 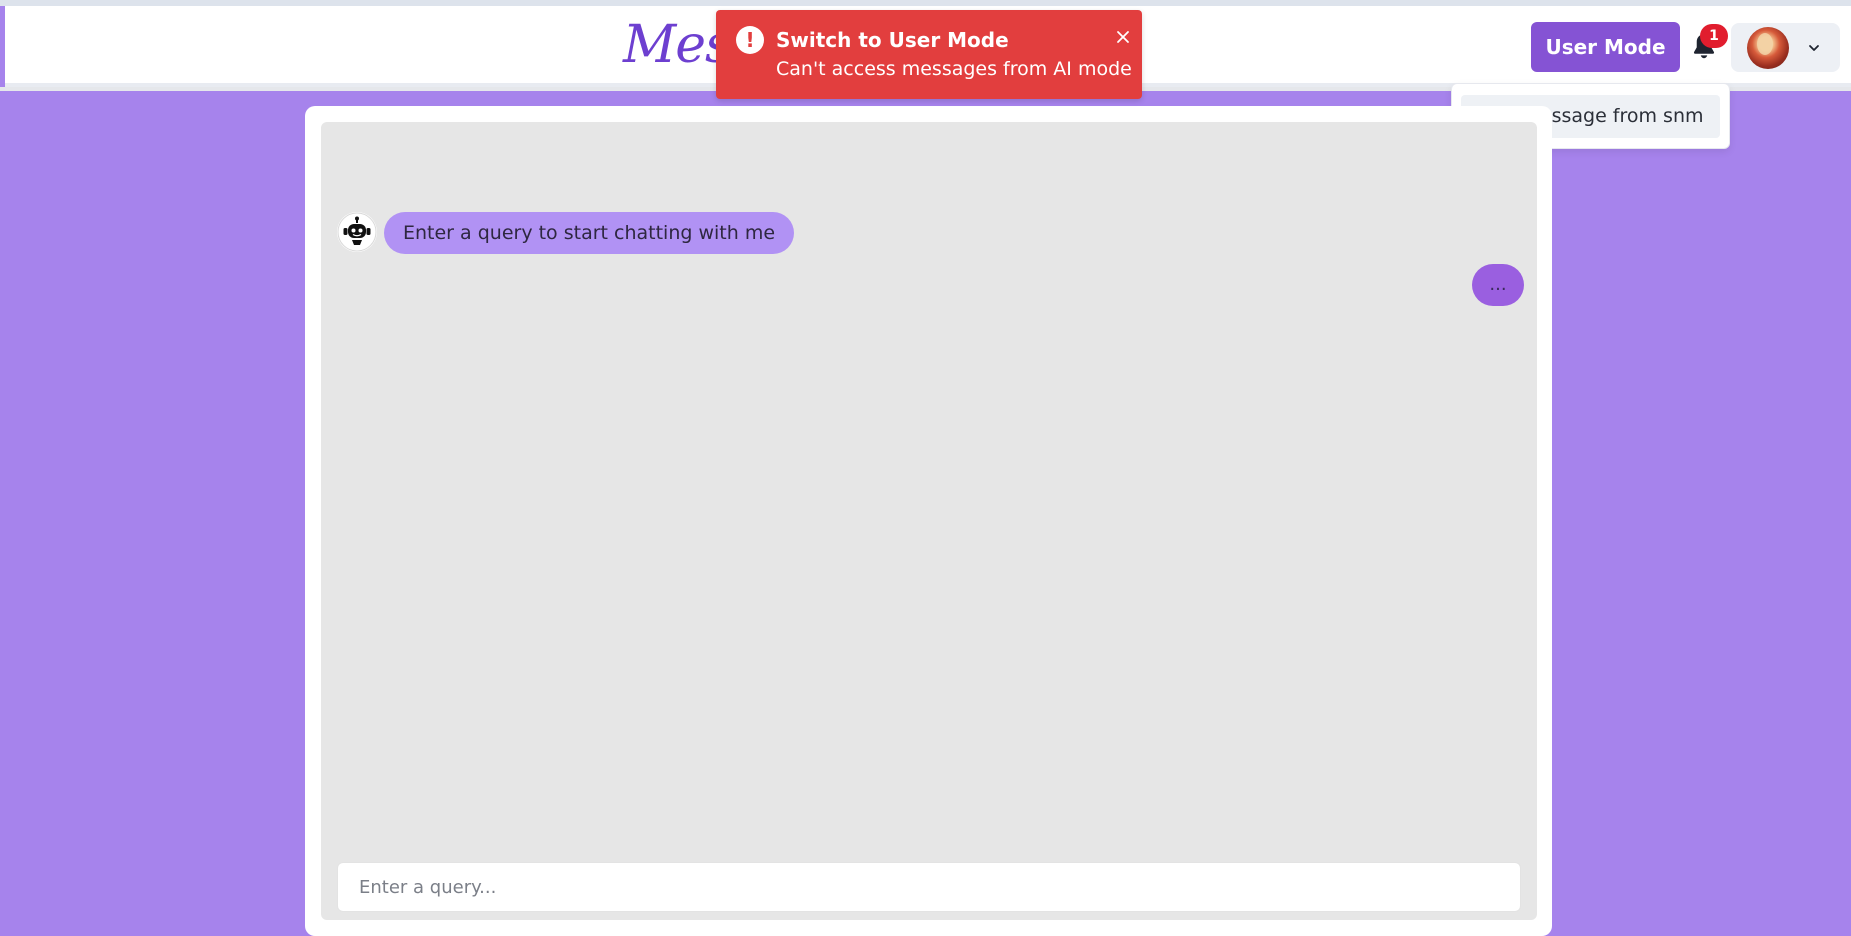 What do you see at coordinates (1814, 48) in the screenshot?
I see `chevron-down-icon` at bounding box center [1814, 48].